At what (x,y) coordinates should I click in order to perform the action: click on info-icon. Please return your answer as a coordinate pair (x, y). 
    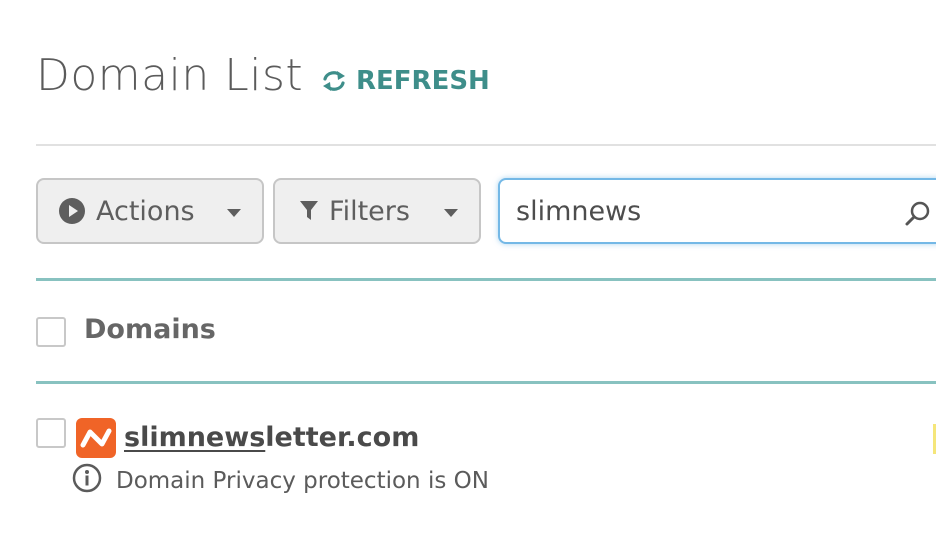
    Looking at the image, I should click on (87, 481).